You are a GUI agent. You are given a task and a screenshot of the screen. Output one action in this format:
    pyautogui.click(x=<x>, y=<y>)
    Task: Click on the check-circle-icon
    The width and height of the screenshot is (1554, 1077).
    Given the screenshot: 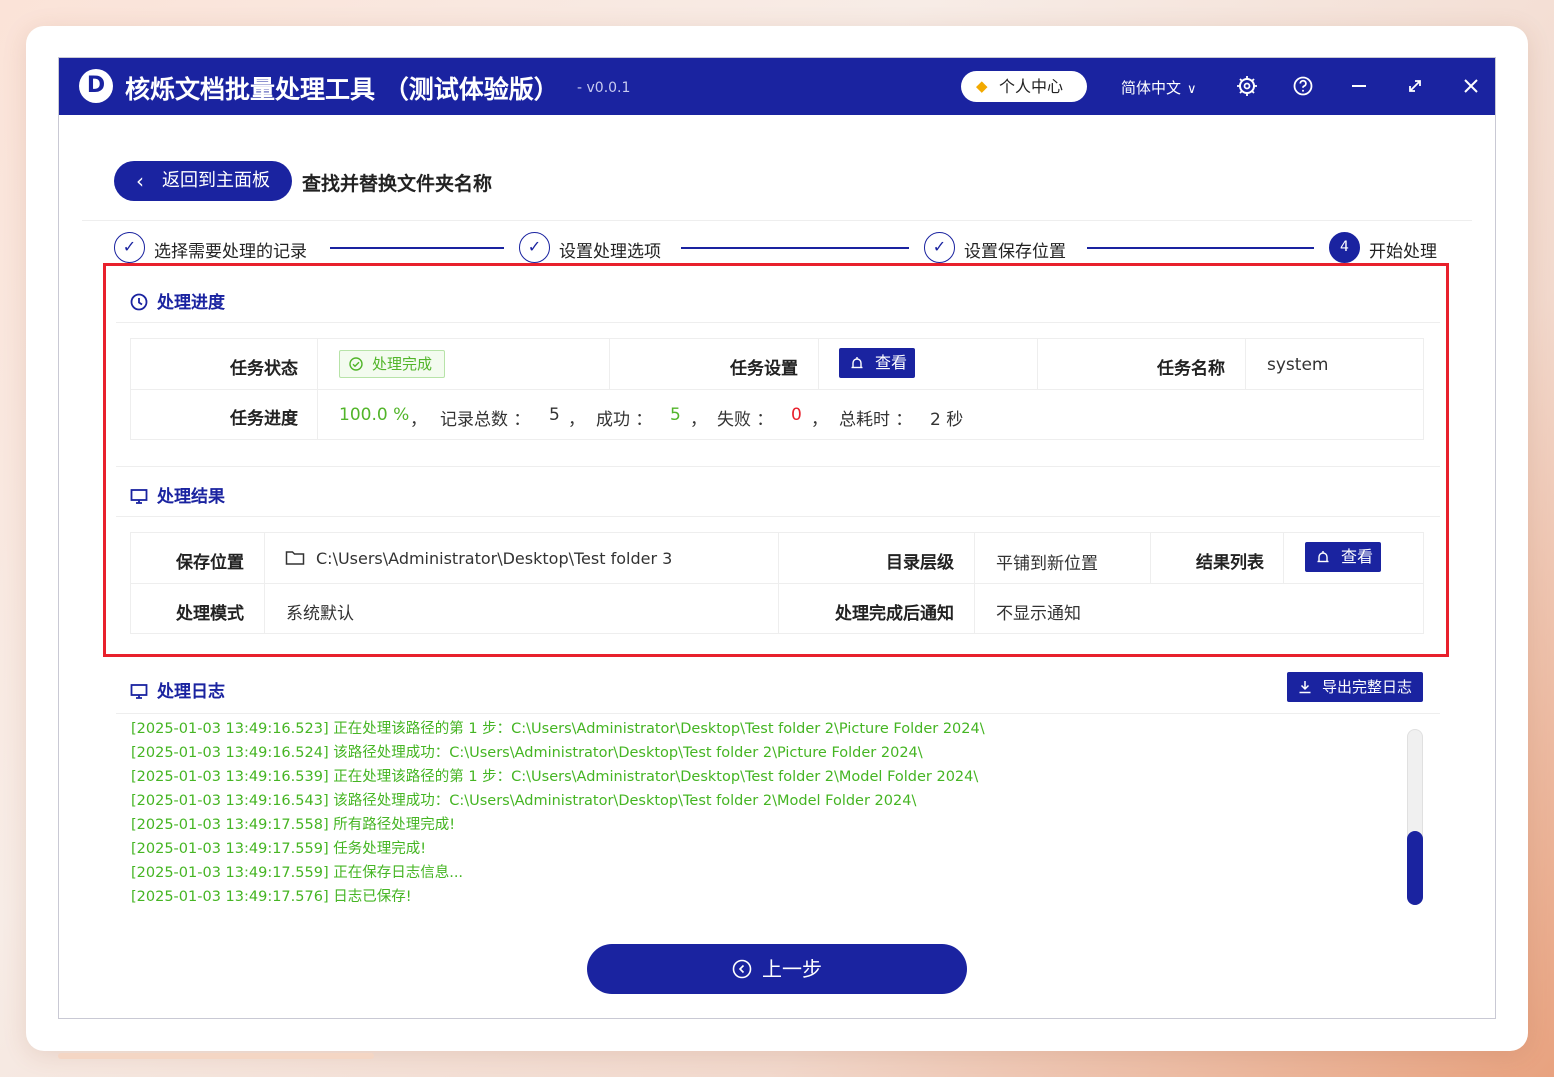 What is the action you would take?
    pyautogui.click(x=356, y=364)
    